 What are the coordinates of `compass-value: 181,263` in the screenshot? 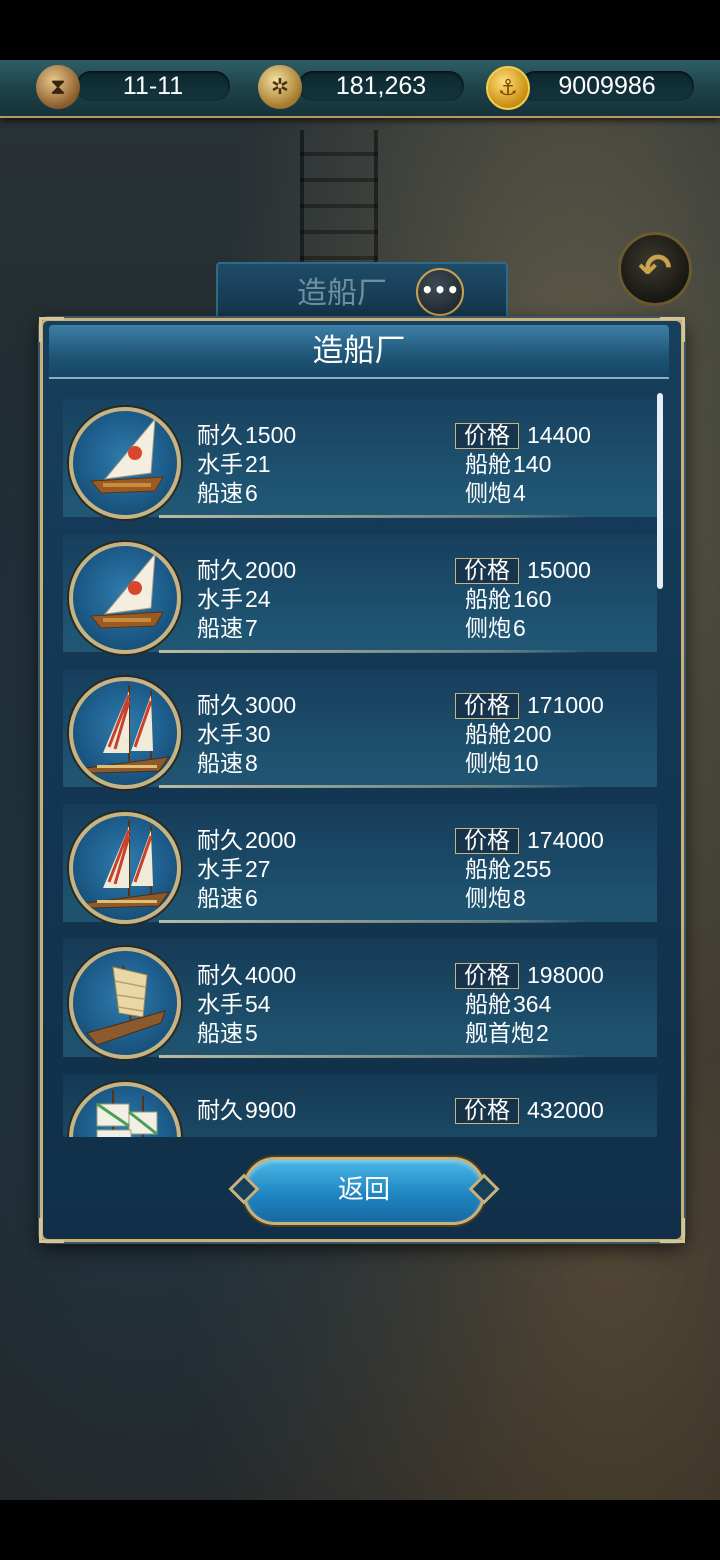 It's located at (381, 86).